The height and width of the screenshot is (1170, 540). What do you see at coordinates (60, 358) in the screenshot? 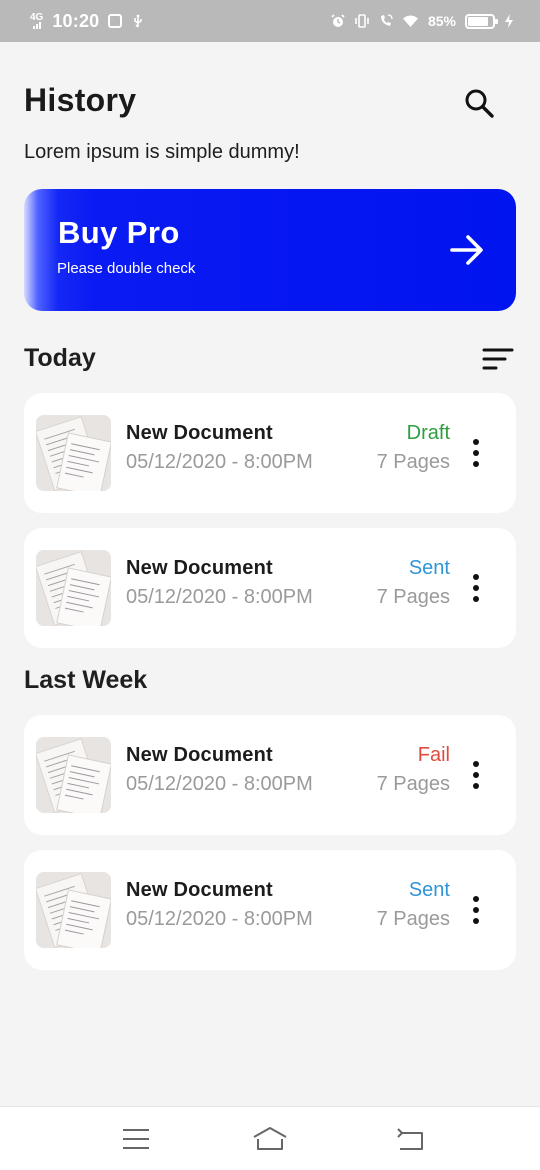
I see `section-title-today: Today` at bounding box center [60, 358].